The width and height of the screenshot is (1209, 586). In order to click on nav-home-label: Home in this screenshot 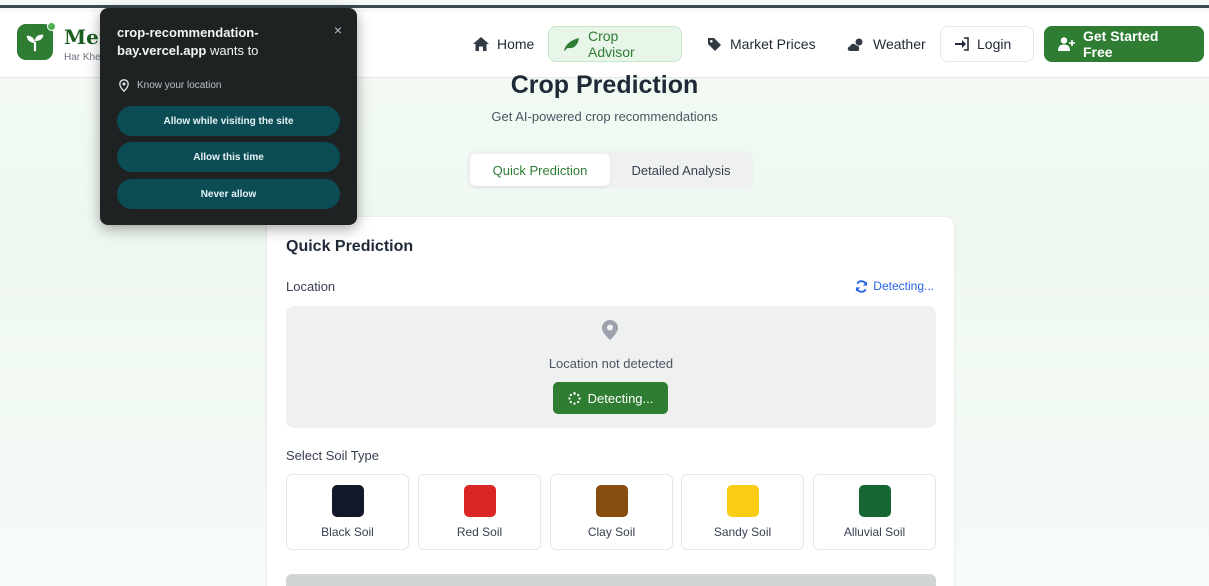, I will do `click(516, 44)`.